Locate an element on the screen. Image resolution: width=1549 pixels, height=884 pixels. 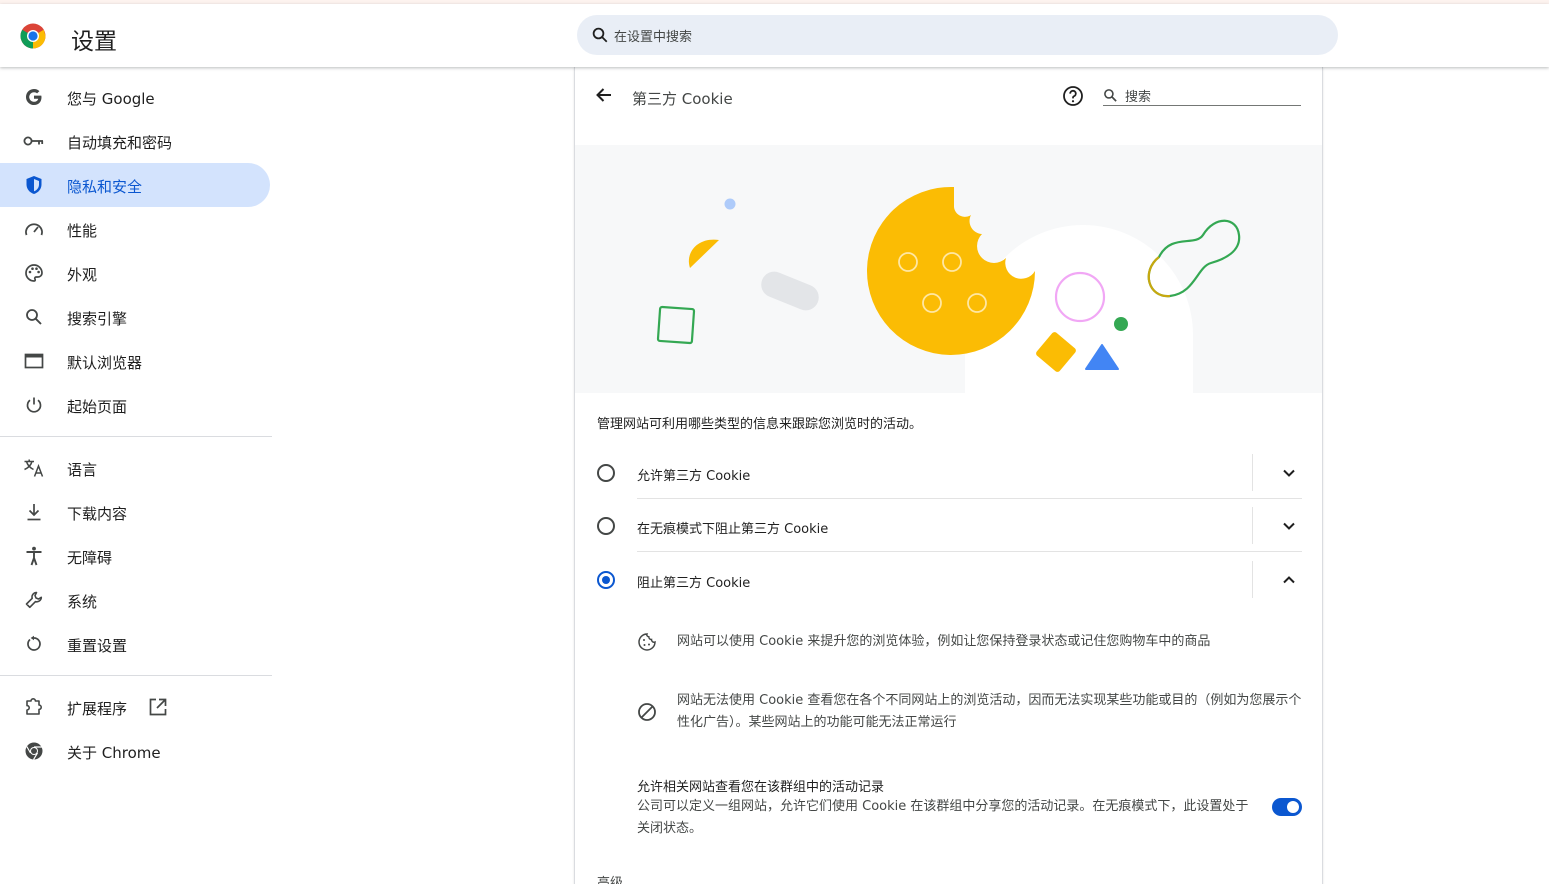
sidebar-item-label: 语言 is located at coordinates (82, 470).